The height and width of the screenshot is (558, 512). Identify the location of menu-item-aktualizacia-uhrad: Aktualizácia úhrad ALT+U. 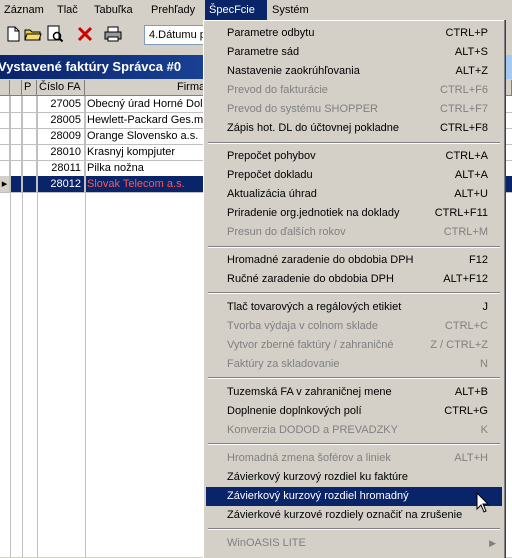
(354, 194).